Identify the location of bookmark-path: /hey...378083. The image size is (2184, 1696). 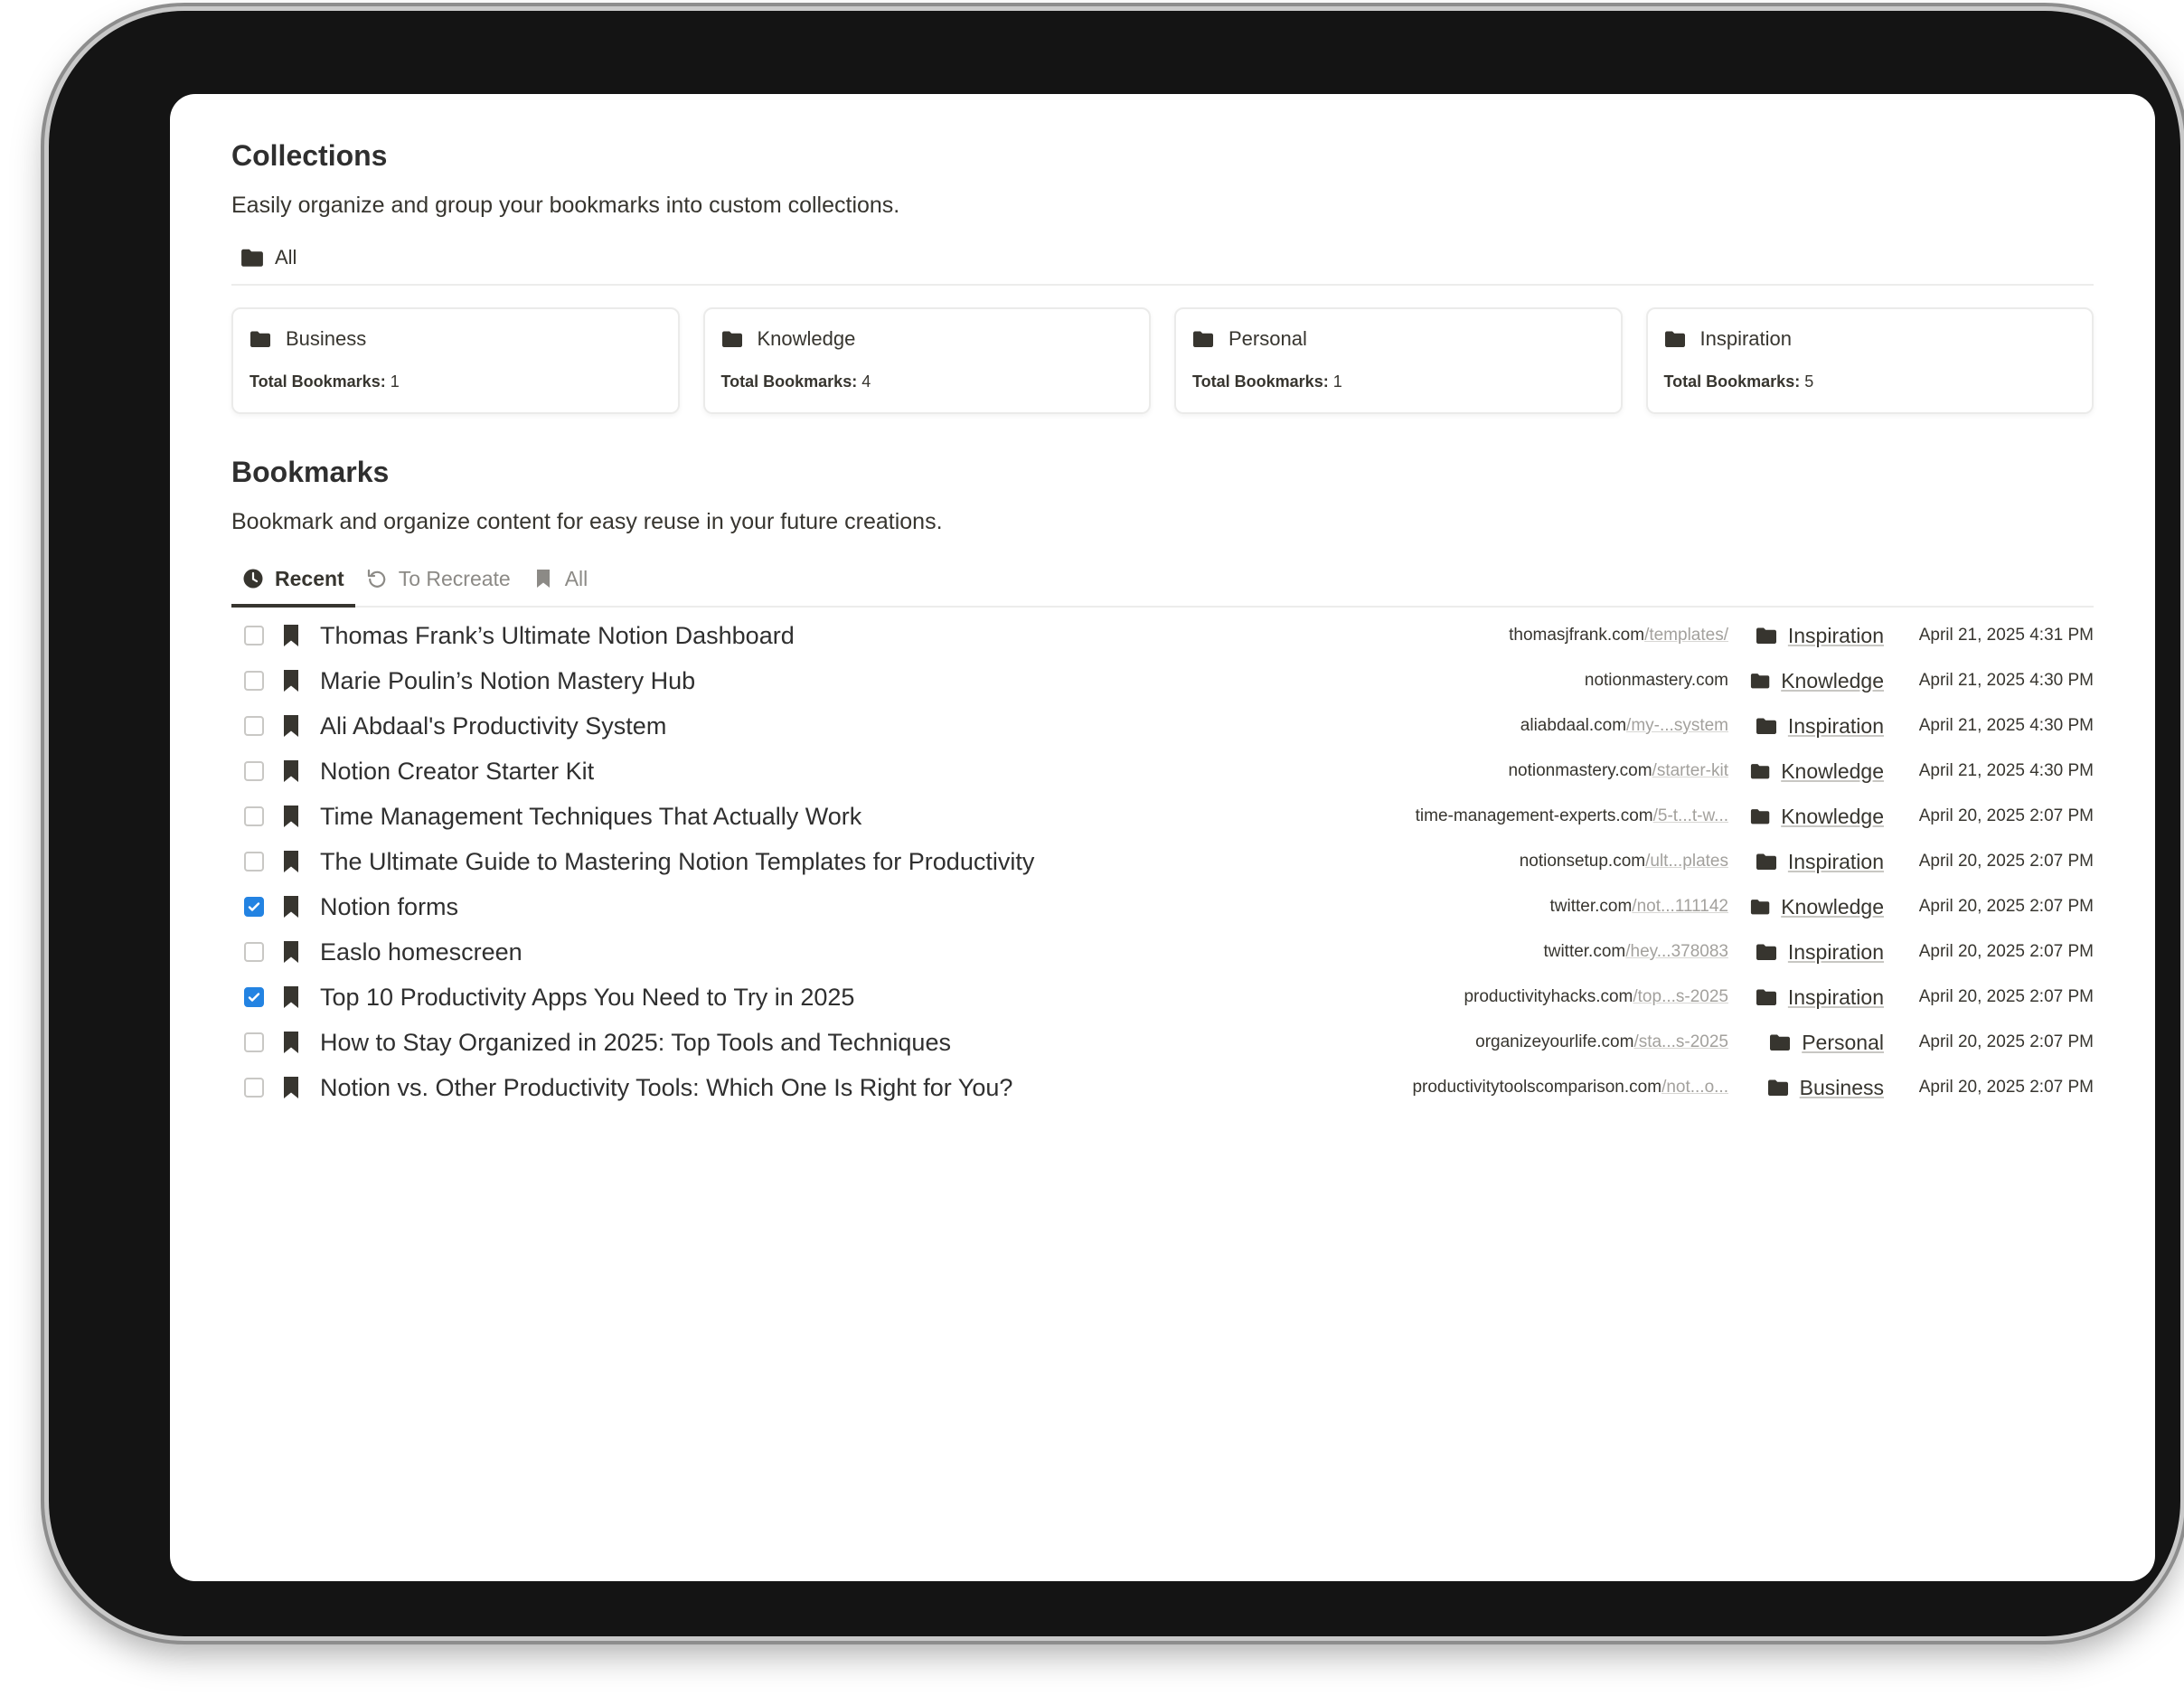
(1676, 952).